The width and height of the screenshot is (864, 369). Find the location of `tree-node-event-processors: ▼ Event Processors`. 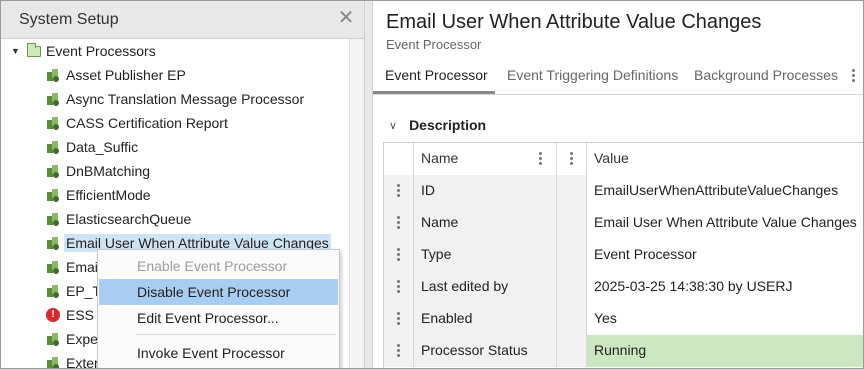

tree-node-event-processors: ▼ Event Processors is located at coordinates (83, 51).